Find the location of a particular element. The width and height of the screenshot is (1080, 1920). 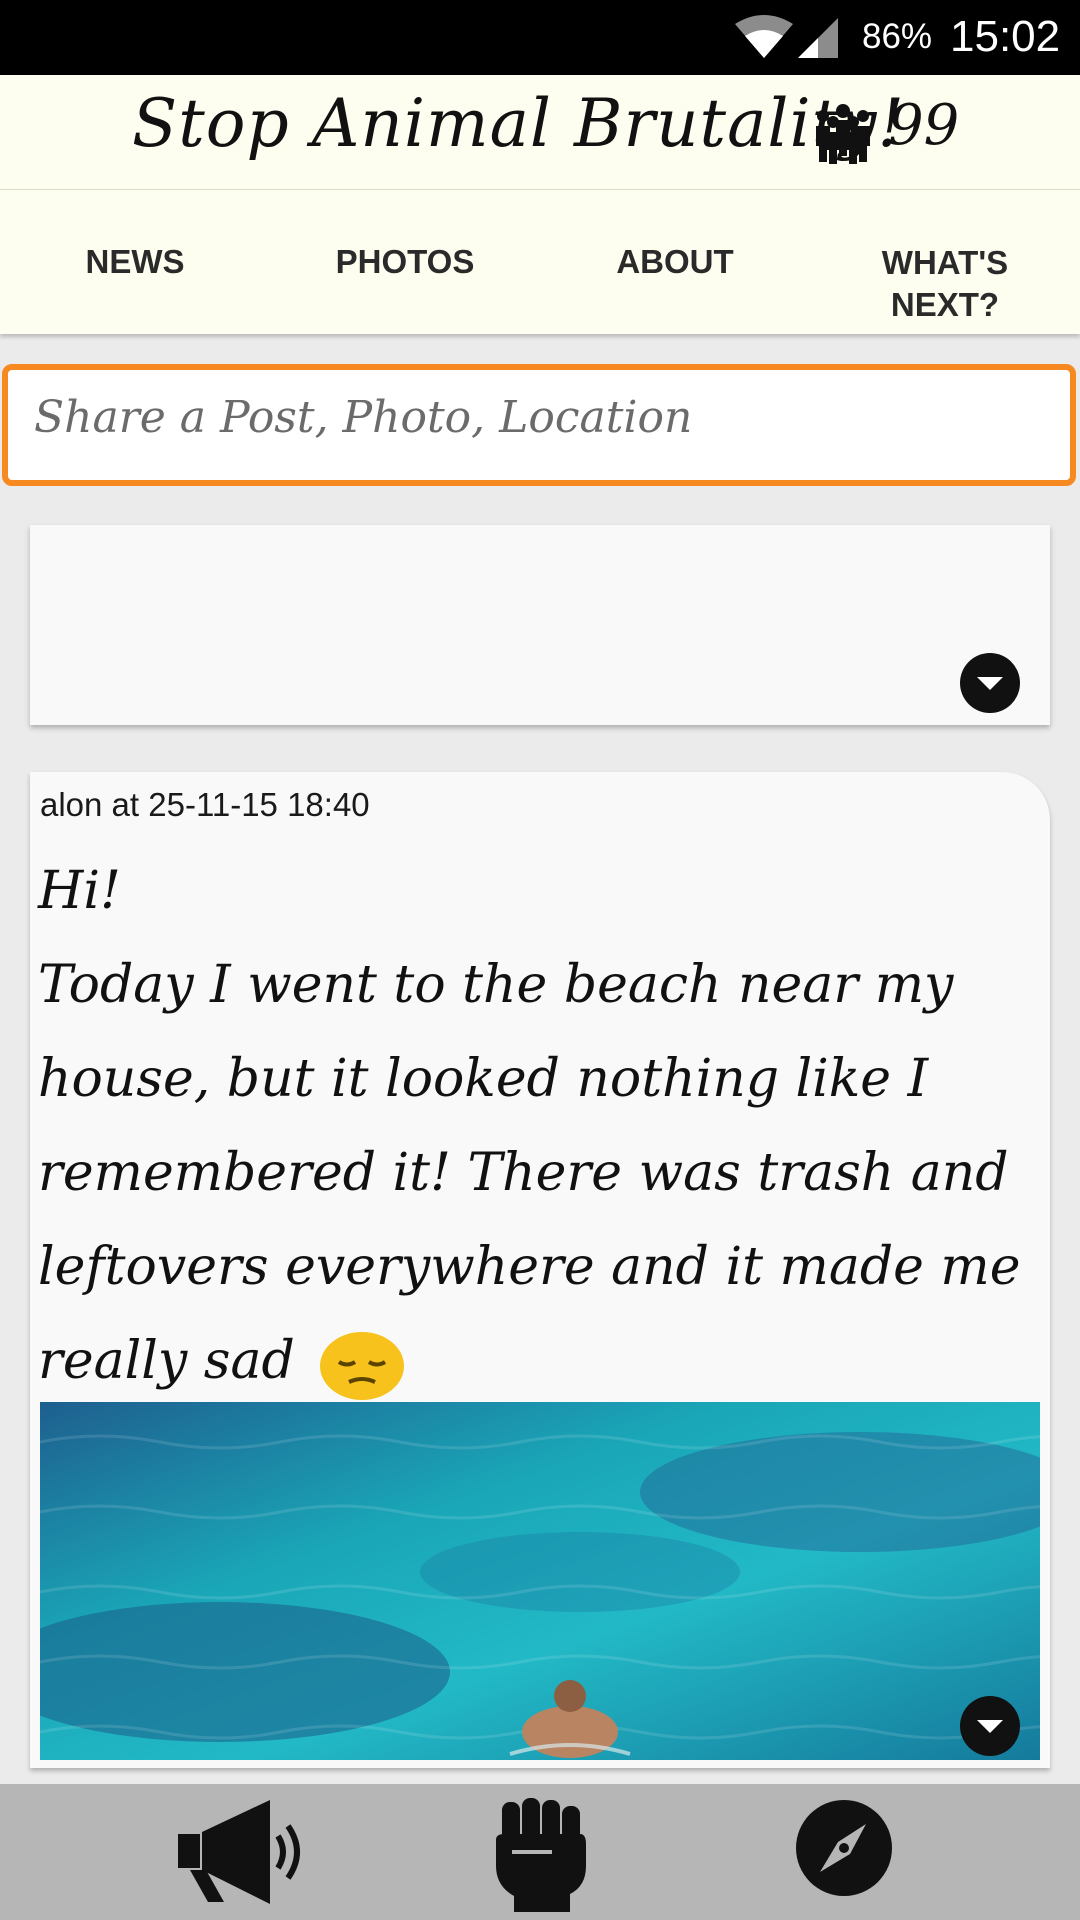

status-bar: 86% 15:02 is located at coordinates (540, 37).